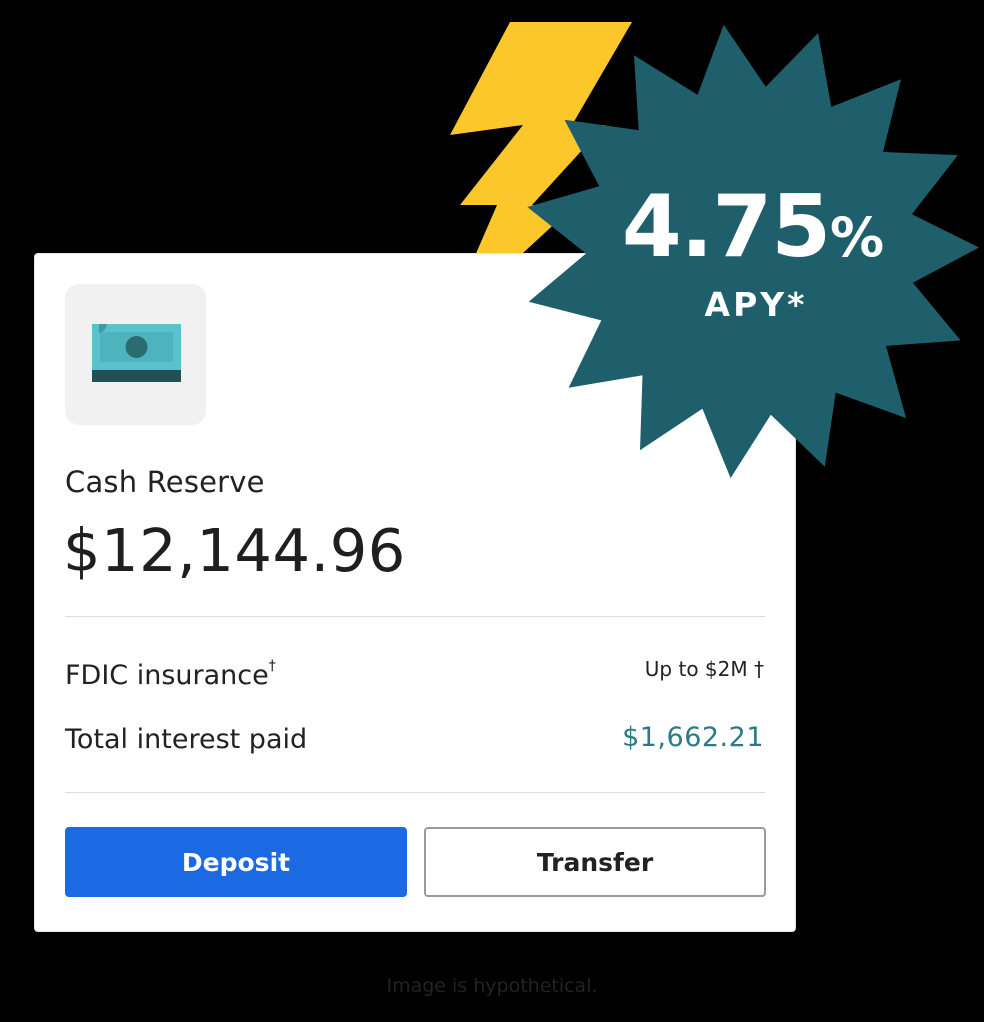 The width and height of the screenshot is (984, 1022). I want to click on disclaimer-text: Image is hypothetical., so click(492, 986).